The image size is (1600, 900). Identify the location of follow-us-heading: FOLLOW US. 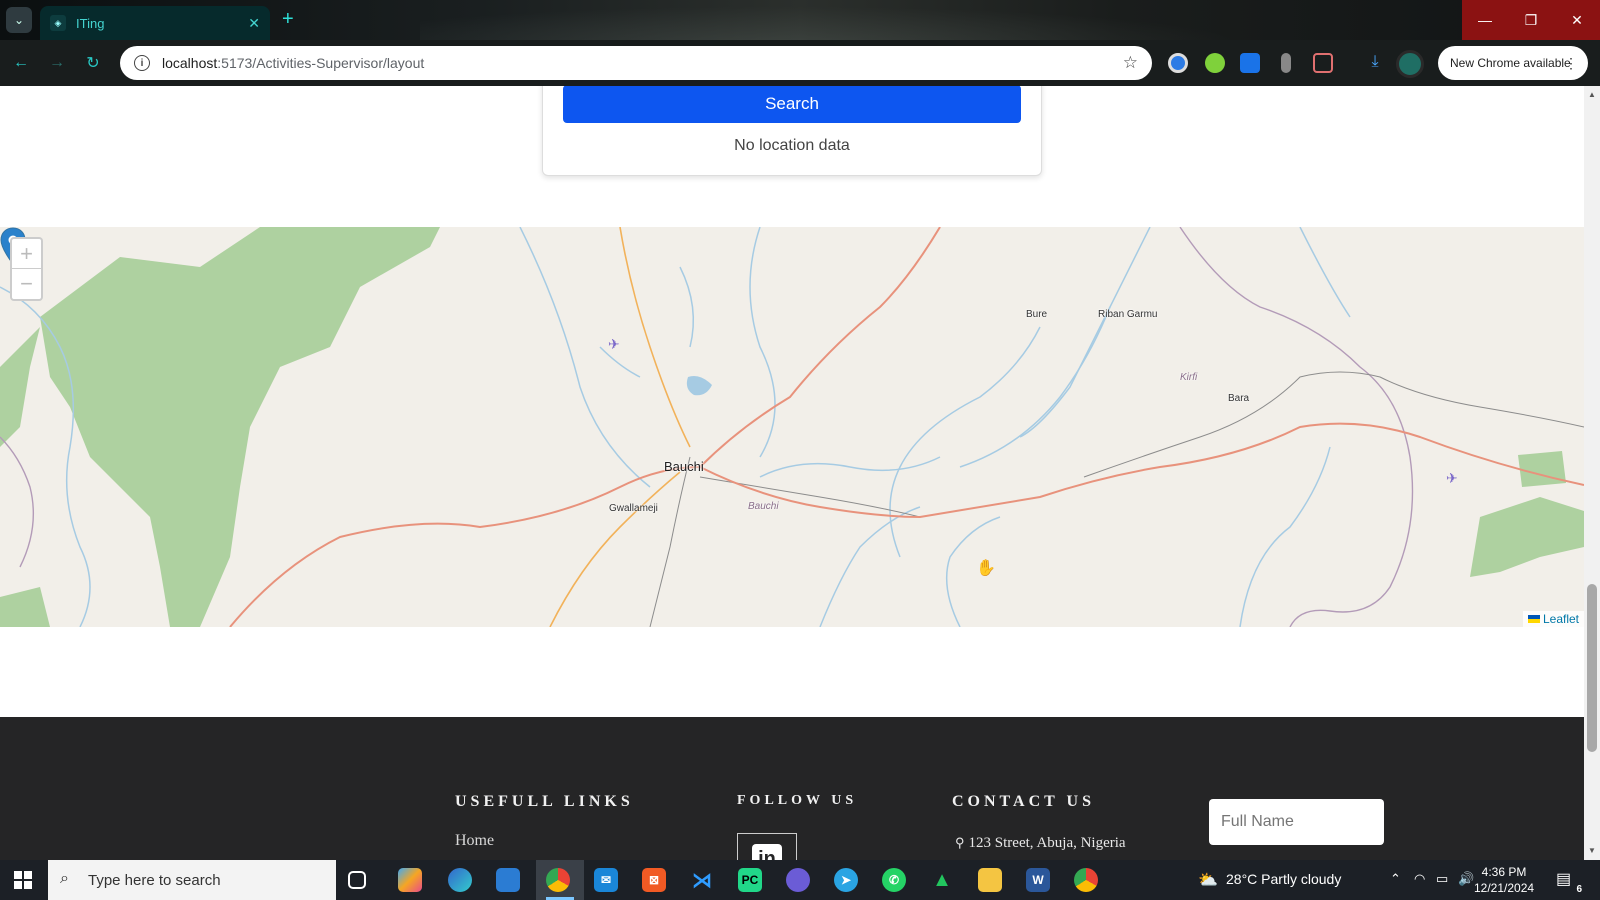
(797, 800).